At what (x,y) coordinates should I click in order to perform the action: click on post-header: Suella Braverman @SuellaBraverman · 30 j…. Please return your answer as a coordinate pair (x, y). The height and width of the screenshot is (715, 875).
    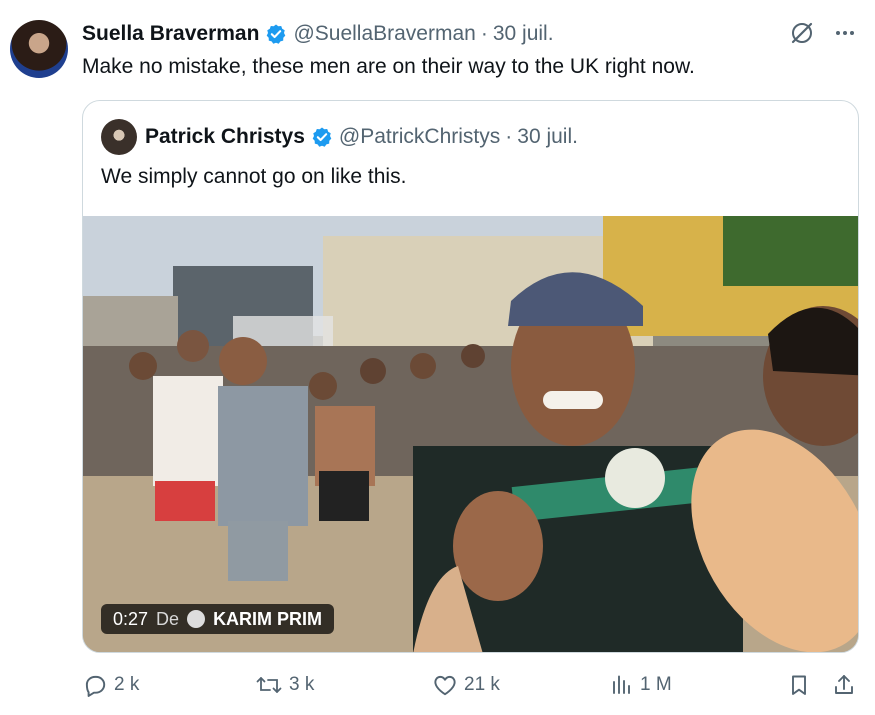
    Looking at the image, I should click on (318, 34).